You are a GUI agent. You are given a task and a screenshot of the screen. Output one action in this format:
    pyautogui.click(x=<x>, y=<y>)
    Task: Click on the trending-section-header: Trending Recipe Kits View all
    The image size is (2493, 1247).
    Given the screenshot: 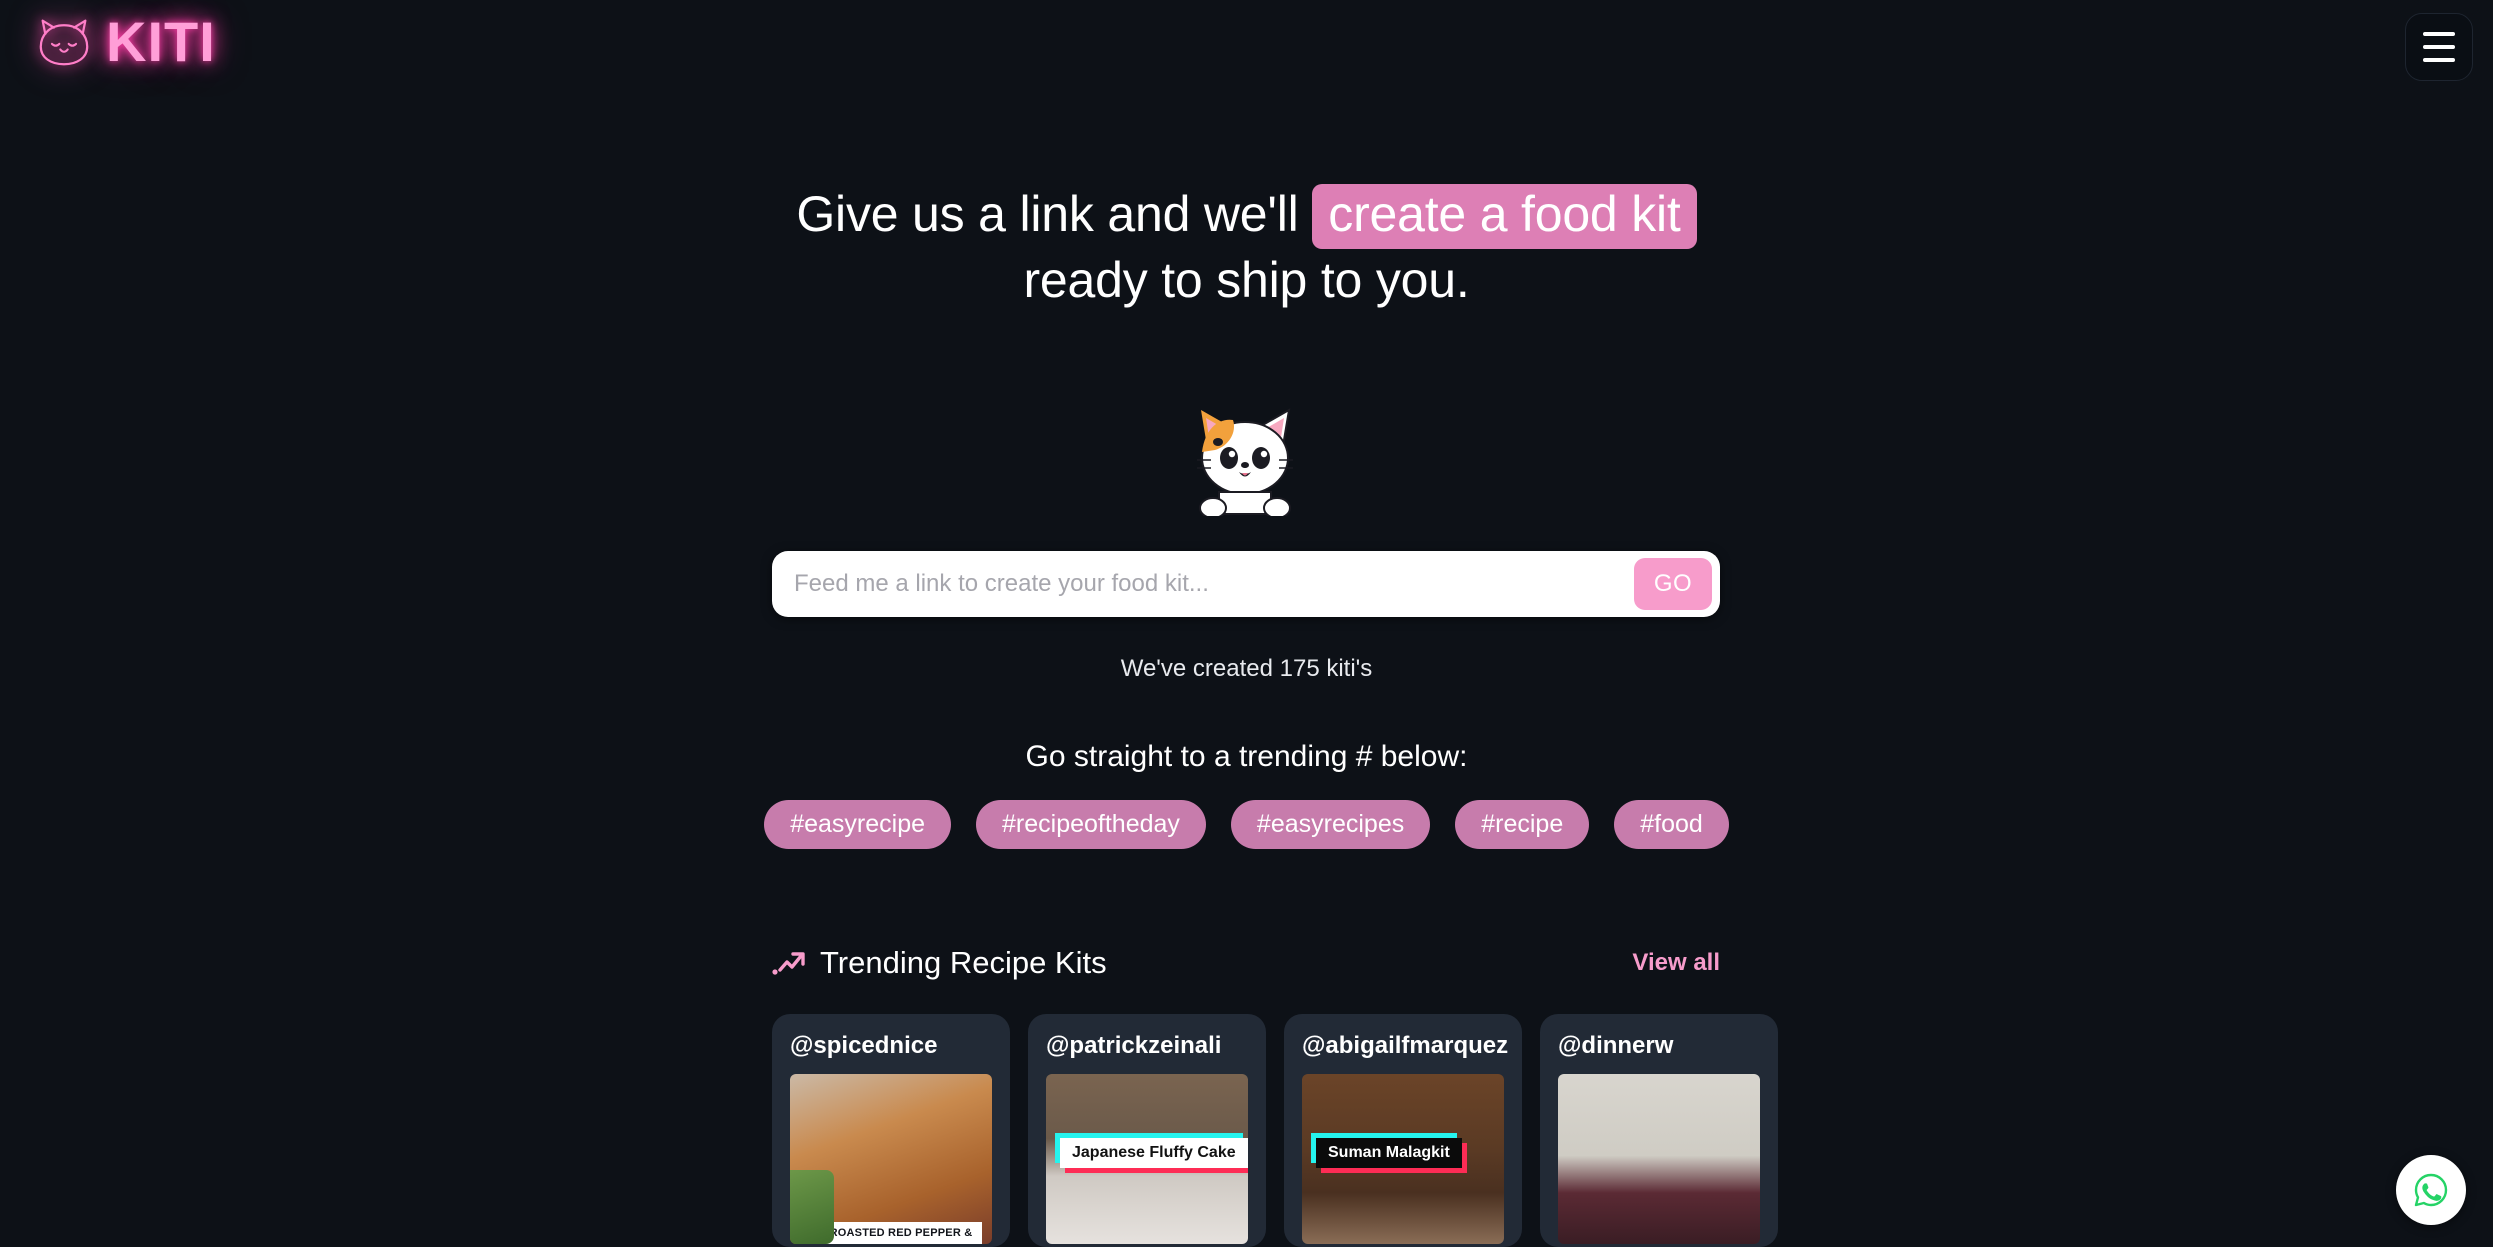 What is the action you would take?
    pyautogui.click(x=1246, y=963)
    